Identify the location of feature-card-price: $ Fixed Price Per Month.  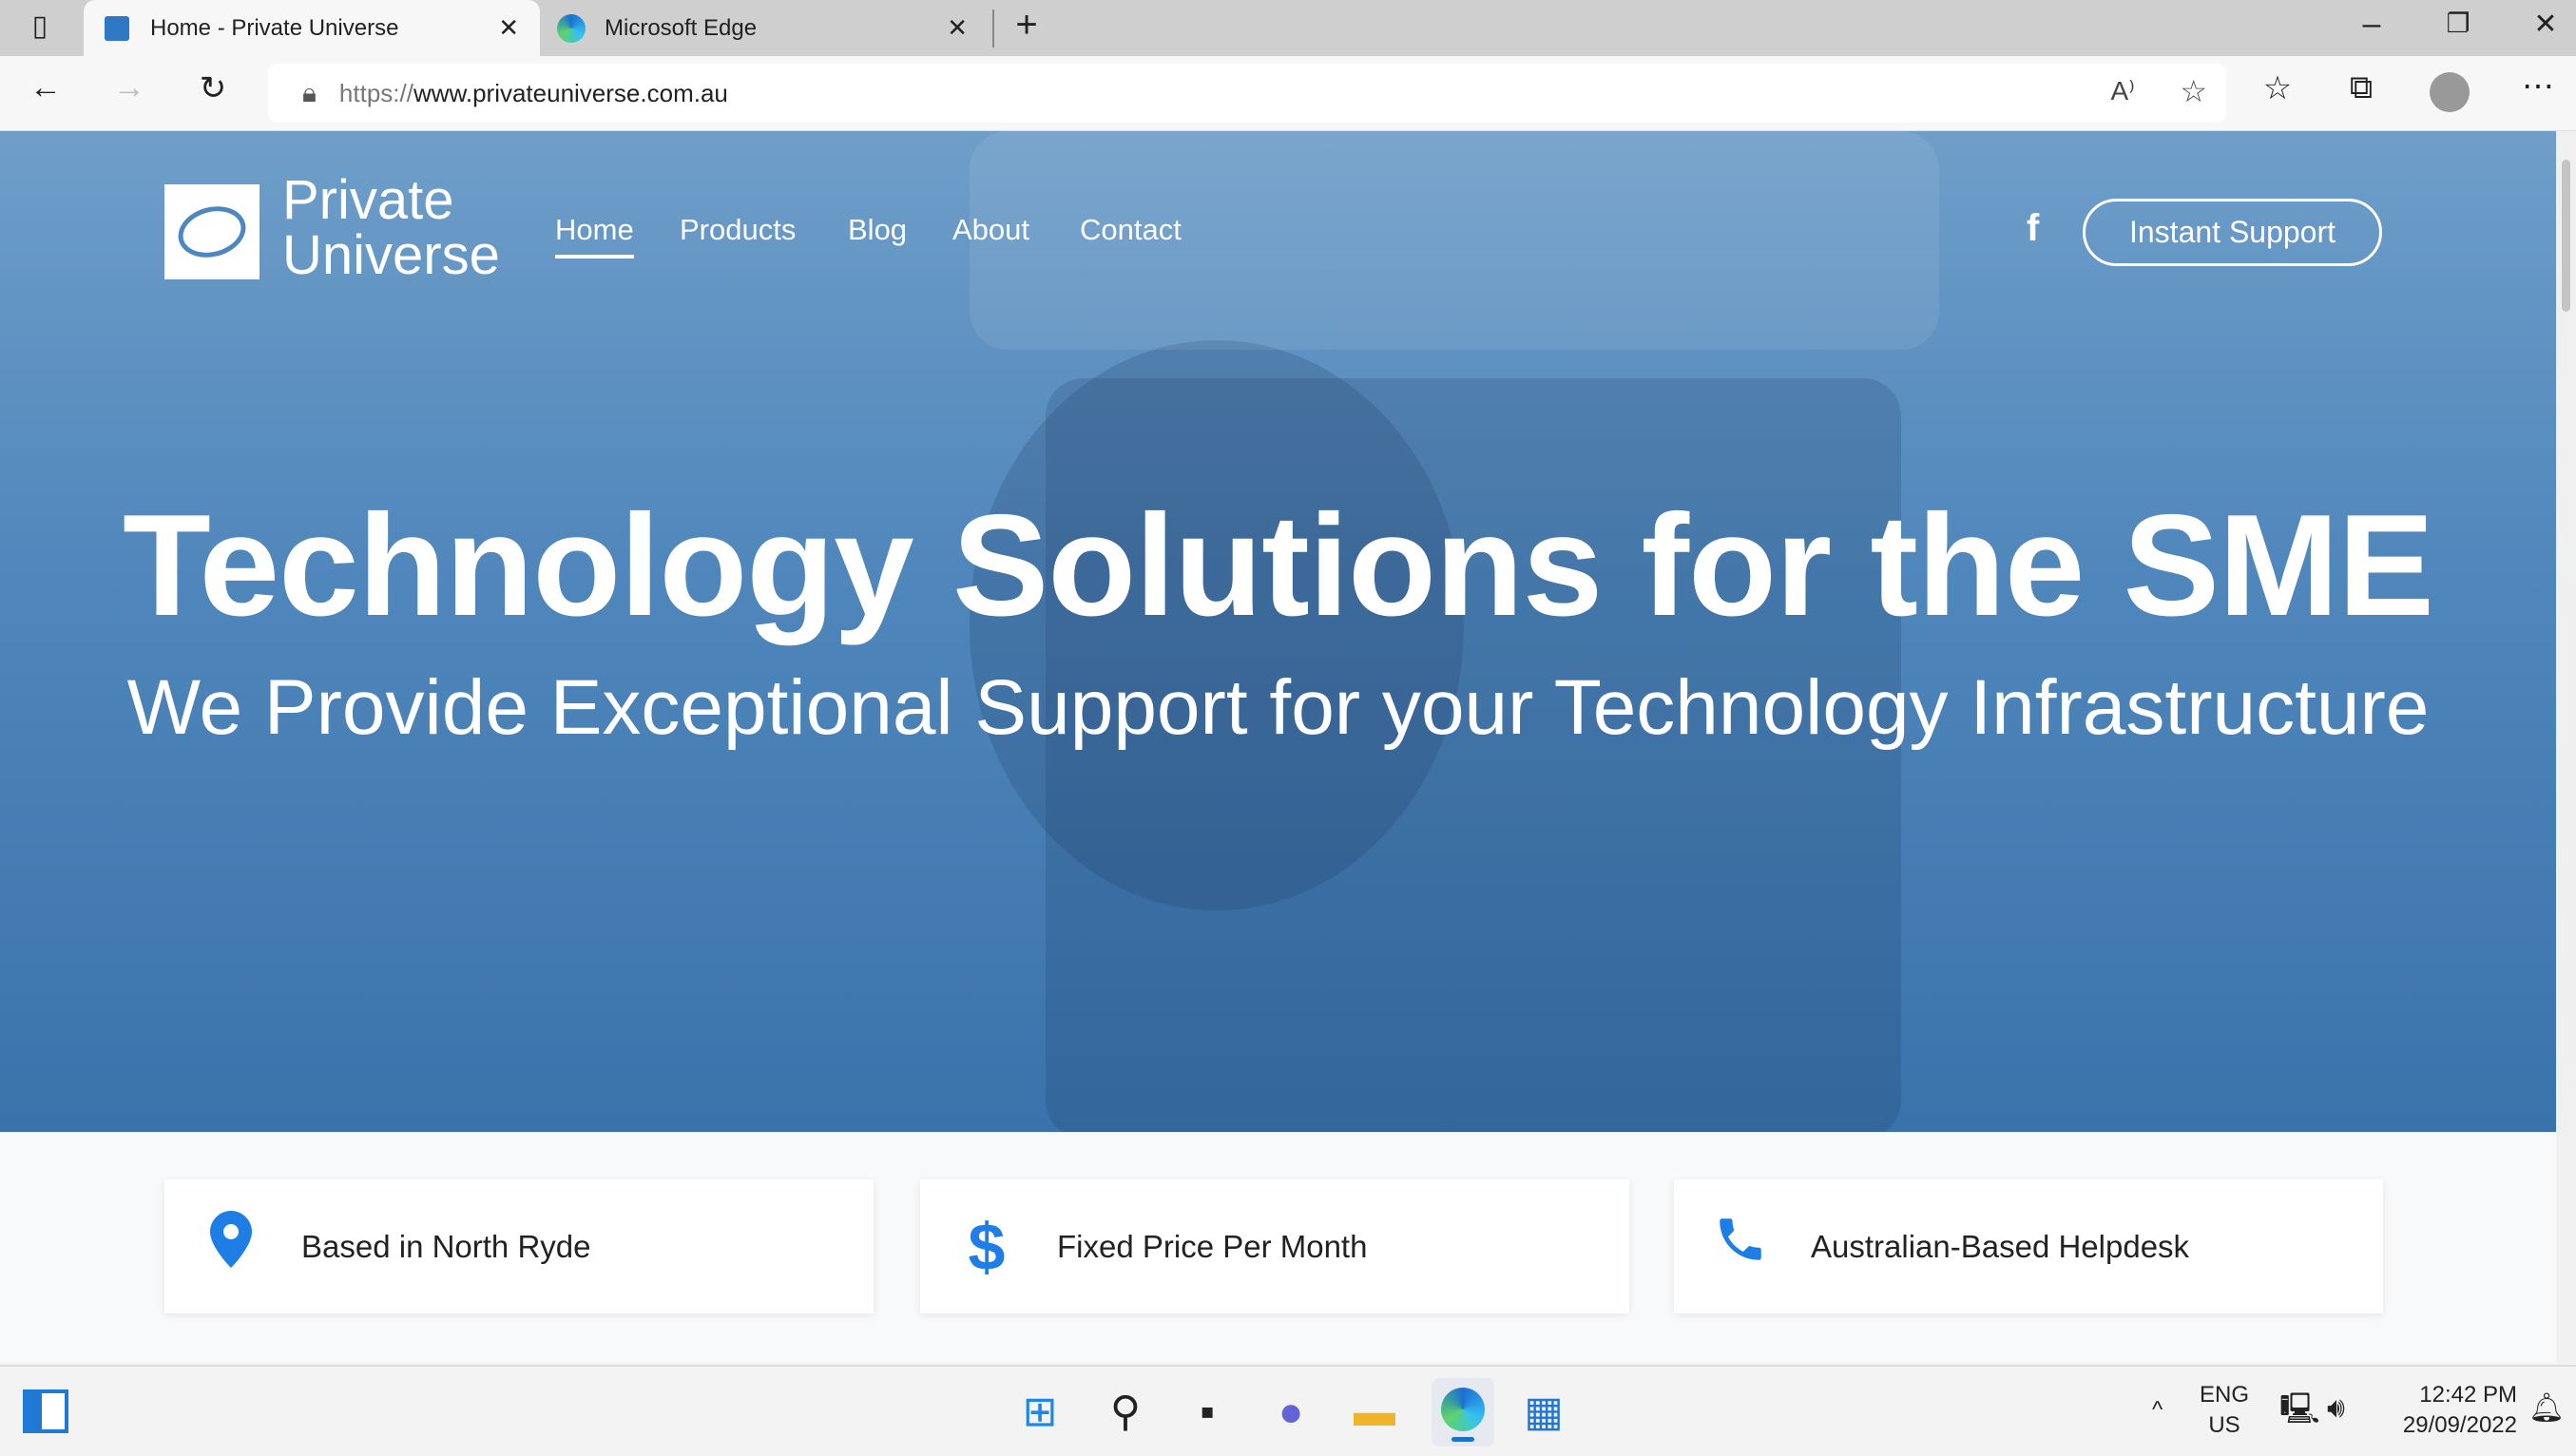
(1275, 1246).